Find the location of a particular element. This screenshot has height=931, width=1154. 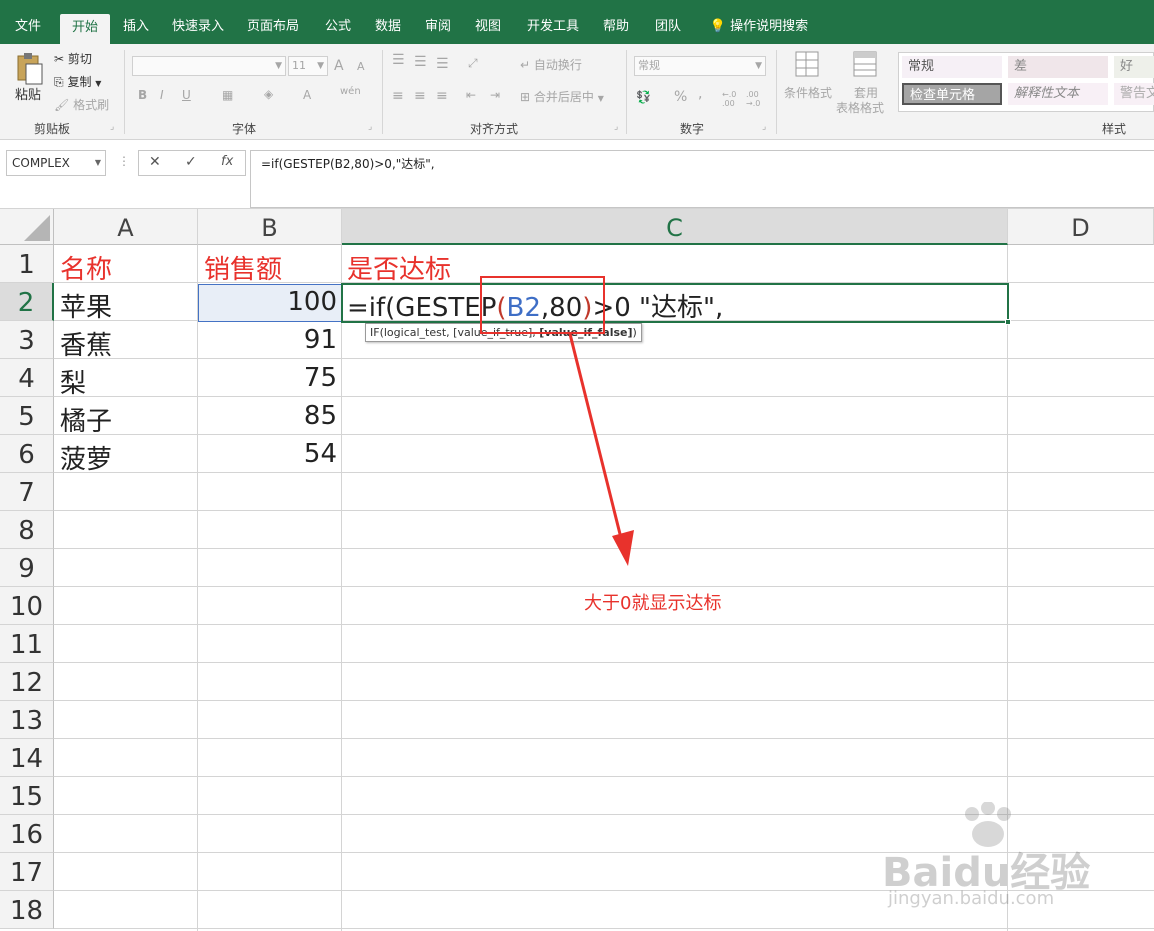

cell-b3: 91 is located at coordinates (267, 340).